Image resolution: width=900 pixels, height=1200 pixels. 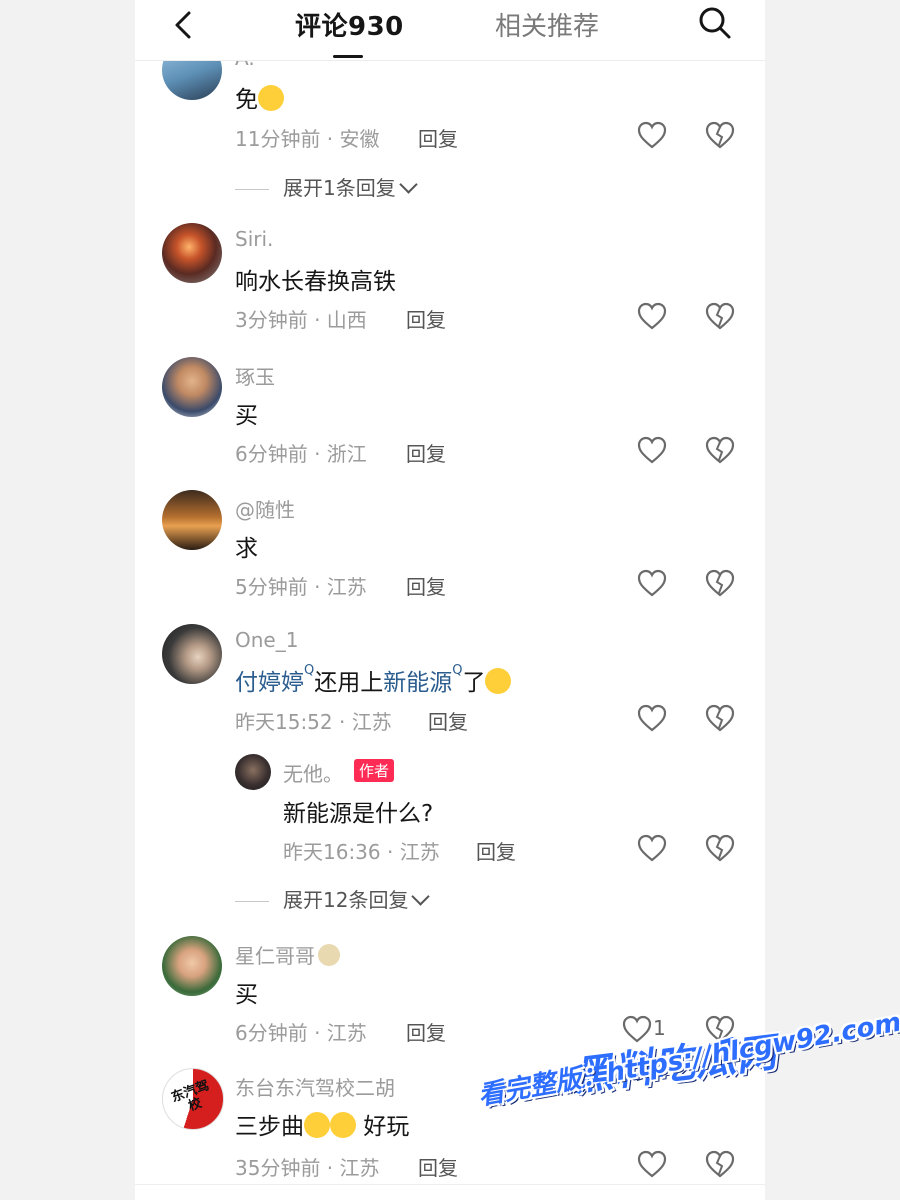 I want to click on comment-meta: 6分钟前 · 江苏, so click(x=301, y=1033).